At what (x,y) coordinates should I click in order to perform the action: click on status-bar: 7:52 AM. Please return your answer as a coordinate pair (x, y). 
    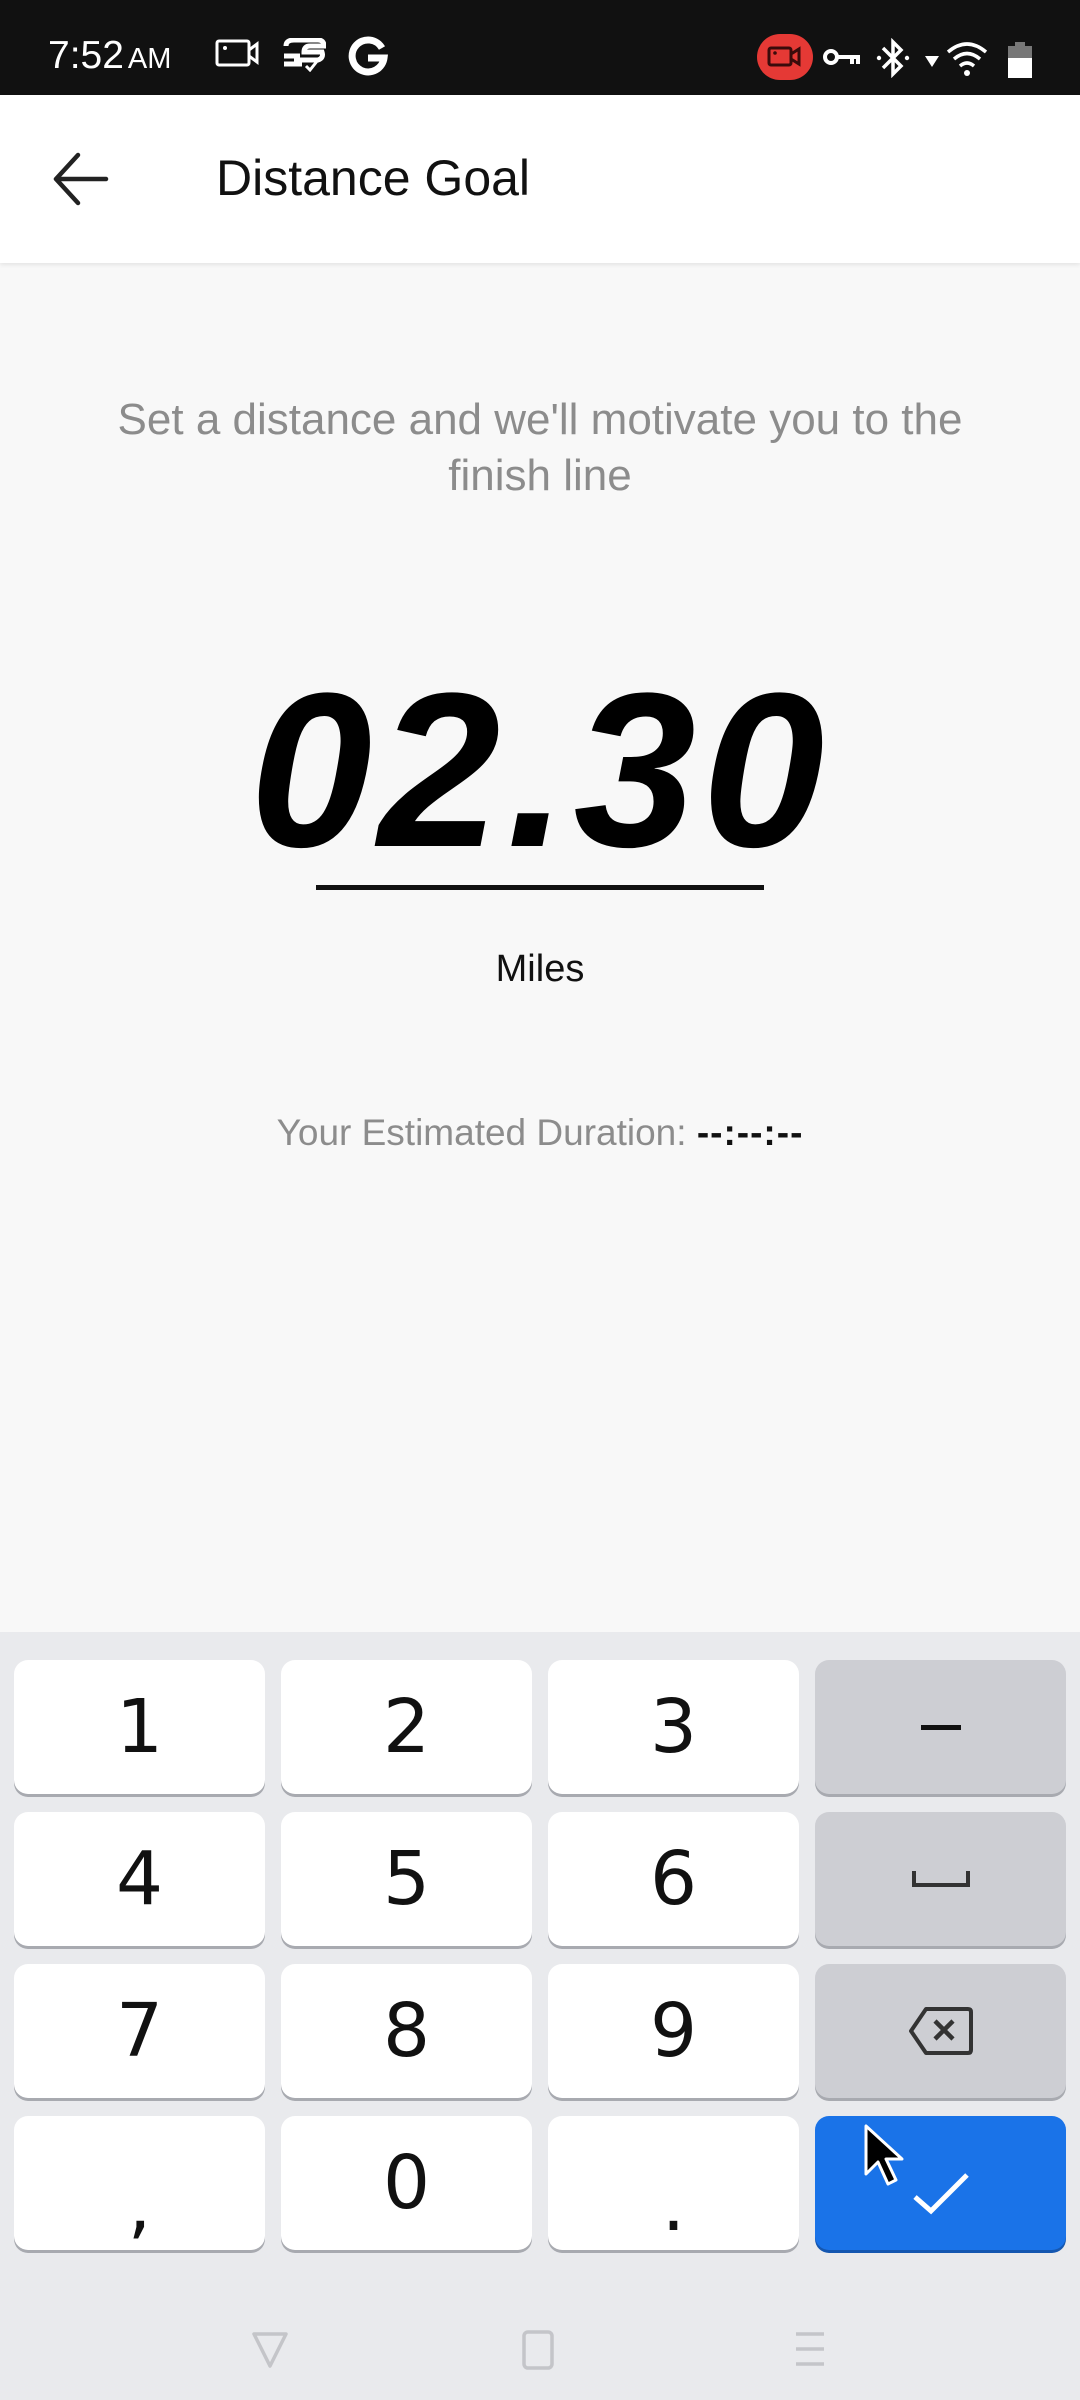
    Looking at the image, I should click on (540, 47).